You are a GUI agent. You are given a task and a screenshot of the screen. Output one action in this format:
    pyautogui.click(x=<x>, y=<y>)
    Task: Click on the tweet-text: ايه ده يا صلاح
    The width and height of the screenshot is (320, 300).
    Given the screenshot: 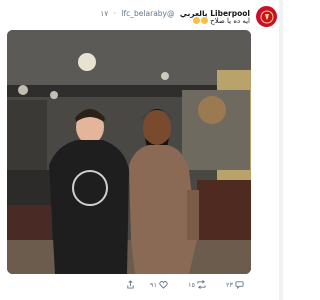 What is the action you would take?
    pyautogui.click(x=221, y=21)
    